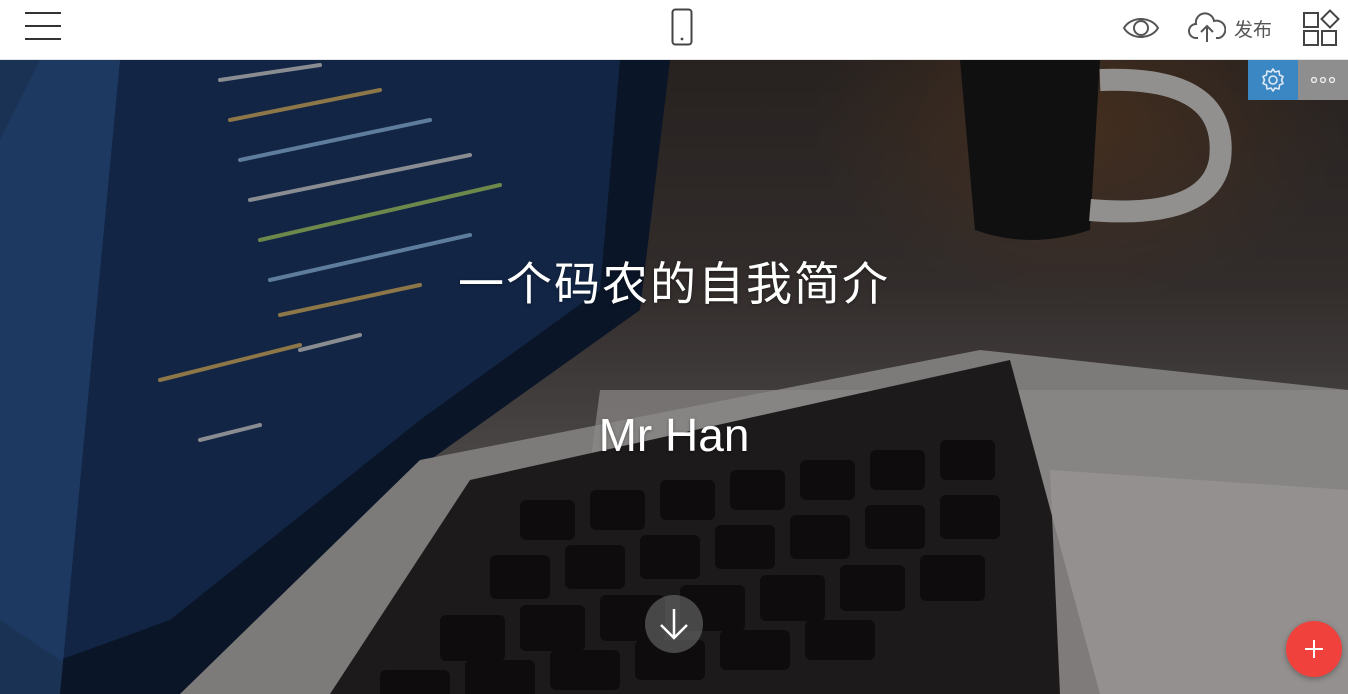  What do you see at coordinates (1230, 28) in the screenshot?
I see `publish-button: 发布` at bounding box center [1230, 28].